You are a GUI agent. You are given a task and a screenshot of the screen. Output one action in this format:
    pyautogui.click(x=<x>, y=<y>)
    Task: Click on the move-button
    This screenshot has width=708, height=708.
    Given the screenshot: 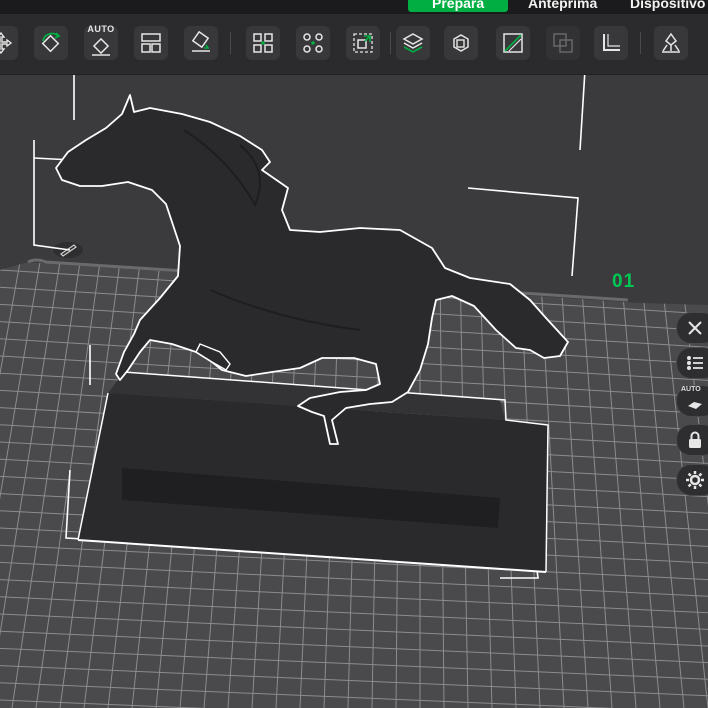 What is the action you would take?
    pyautogui.click(x=9, y=43)
    